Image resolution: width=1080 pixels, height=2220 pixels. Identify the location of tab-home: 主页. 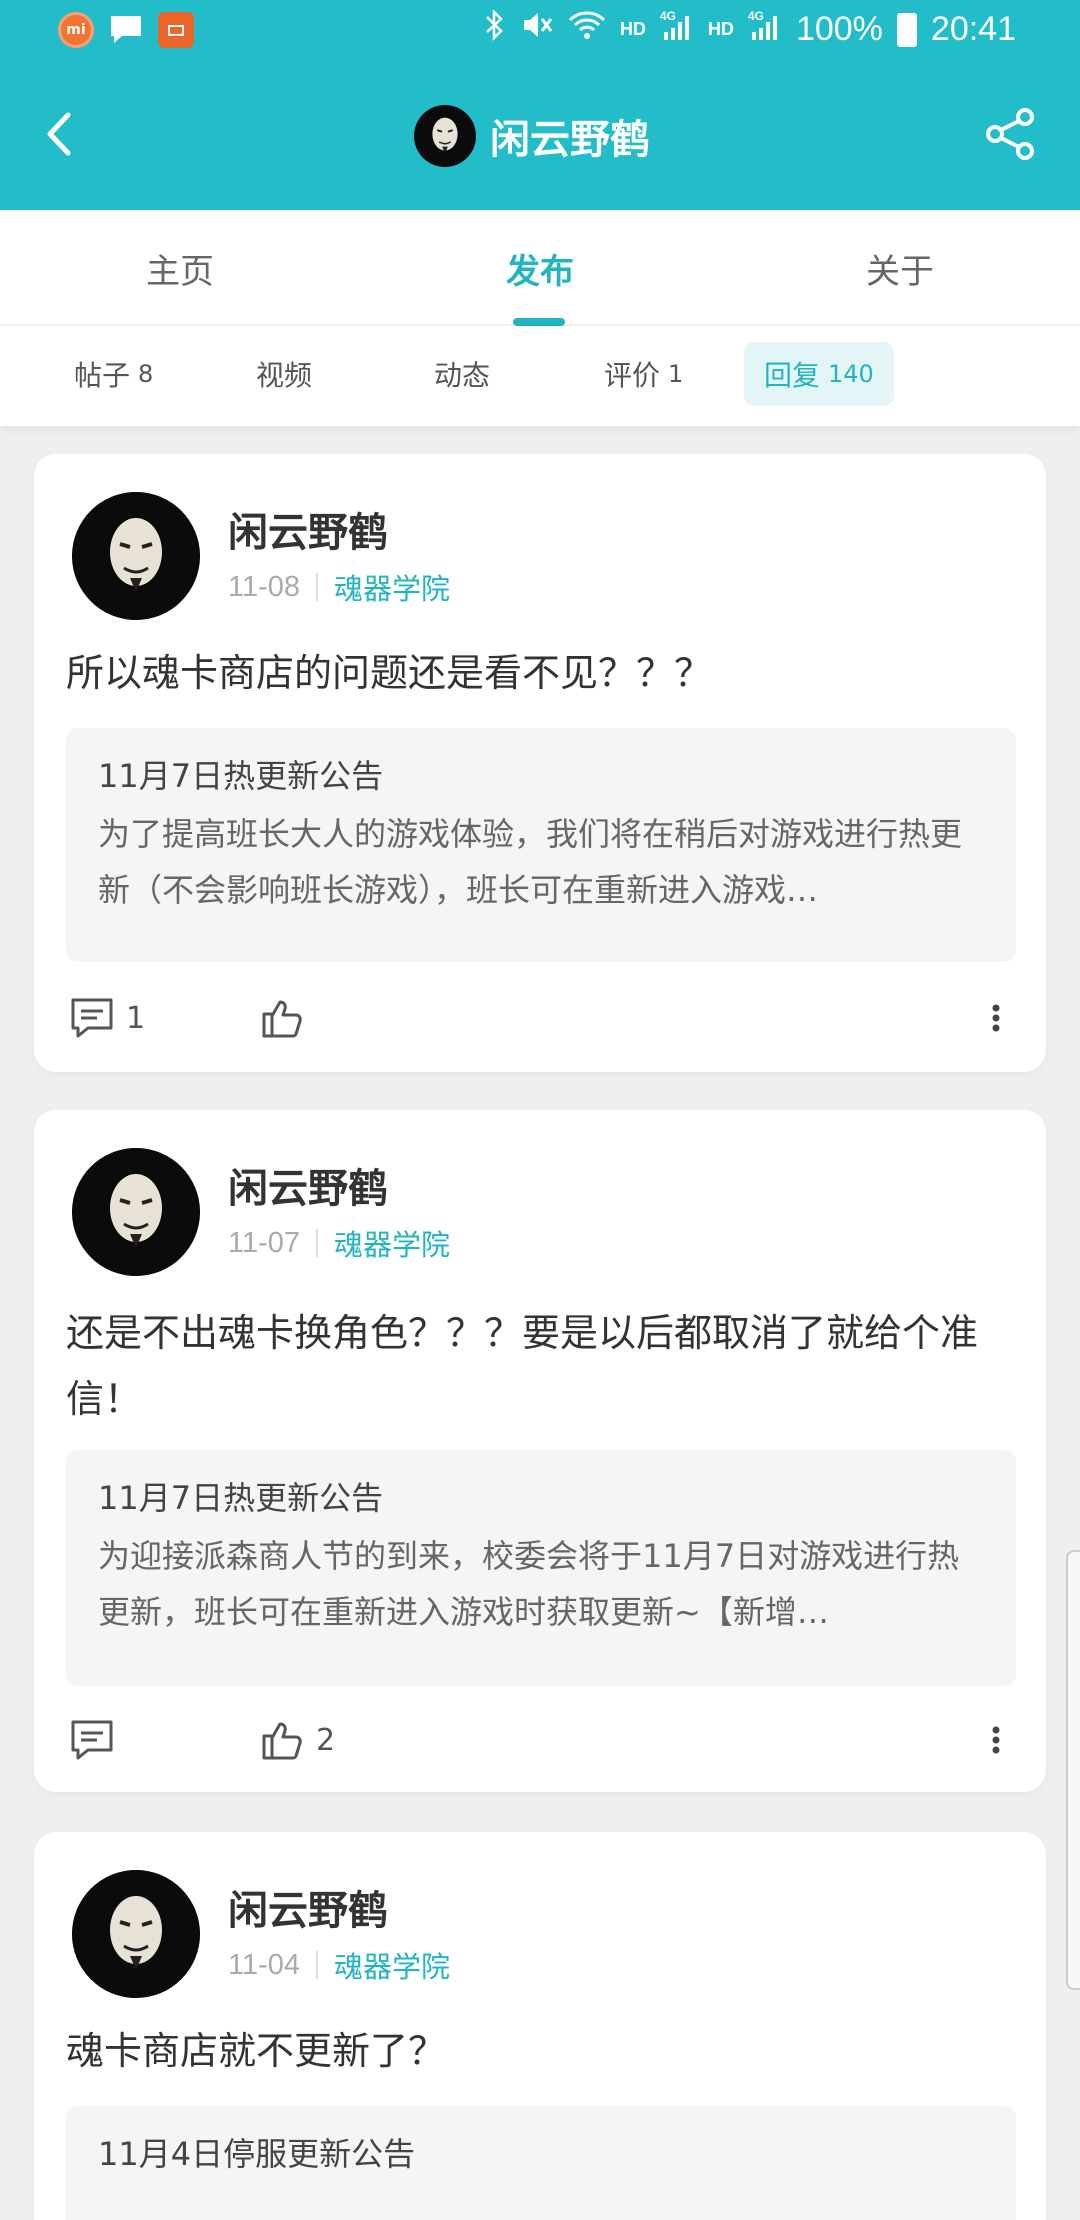
(180, 268).